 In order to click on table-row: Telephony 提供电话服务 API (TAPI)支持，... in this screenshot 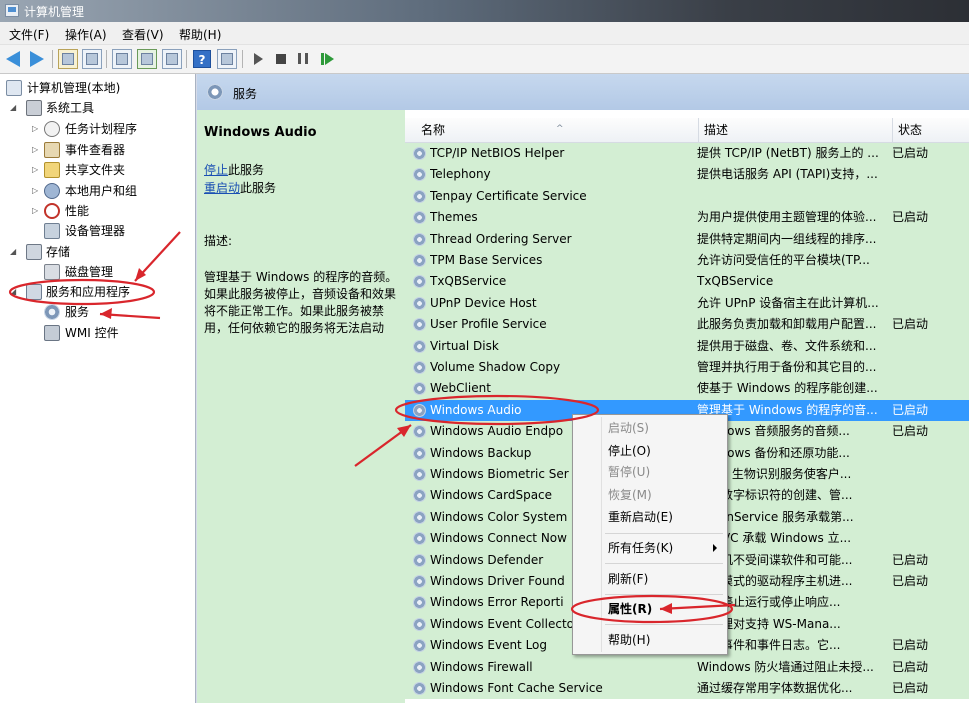, I will do `click(687, 175)`.